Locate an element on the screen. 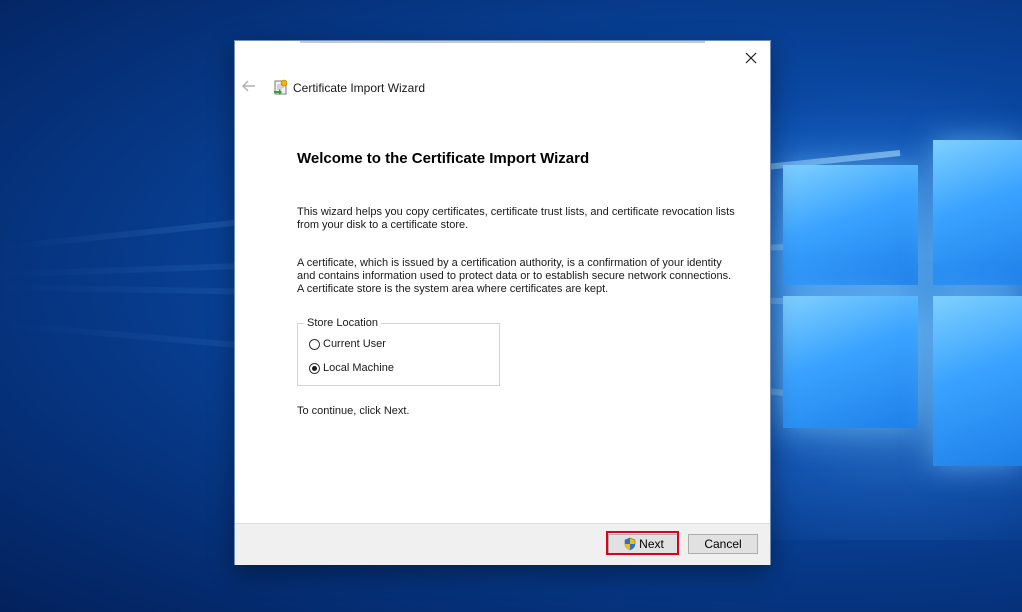 This screenshot has height=612, width=1022. title-strip is located at coordinates (502, 42).